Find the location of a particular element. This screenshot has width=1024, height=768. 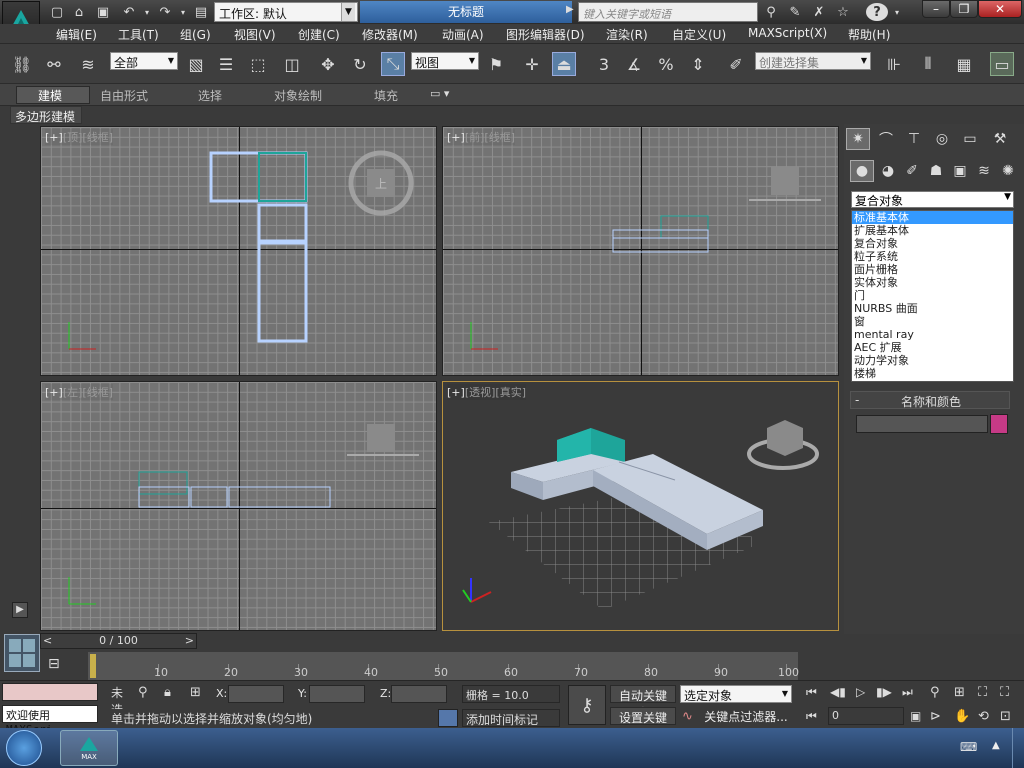

auto-key-button: 自动关键点 is located at coordinates (643, 702).